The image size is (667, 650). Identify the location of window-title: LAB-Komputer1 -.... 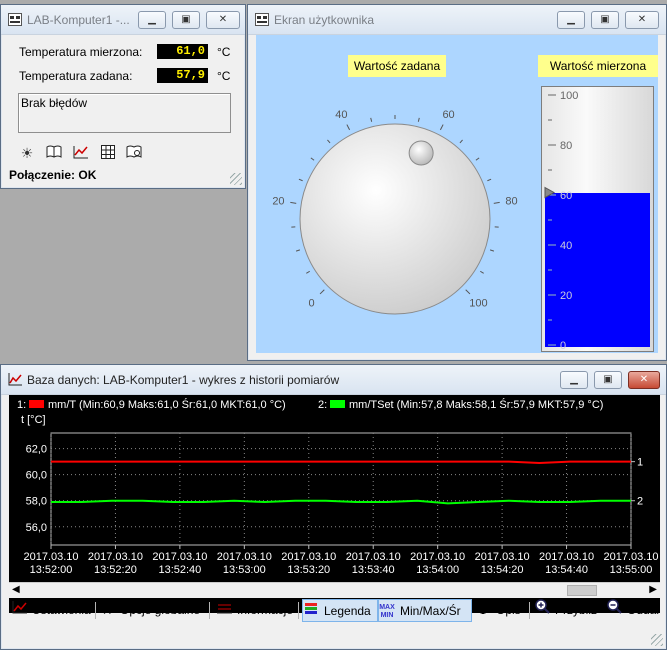
(78, 20).